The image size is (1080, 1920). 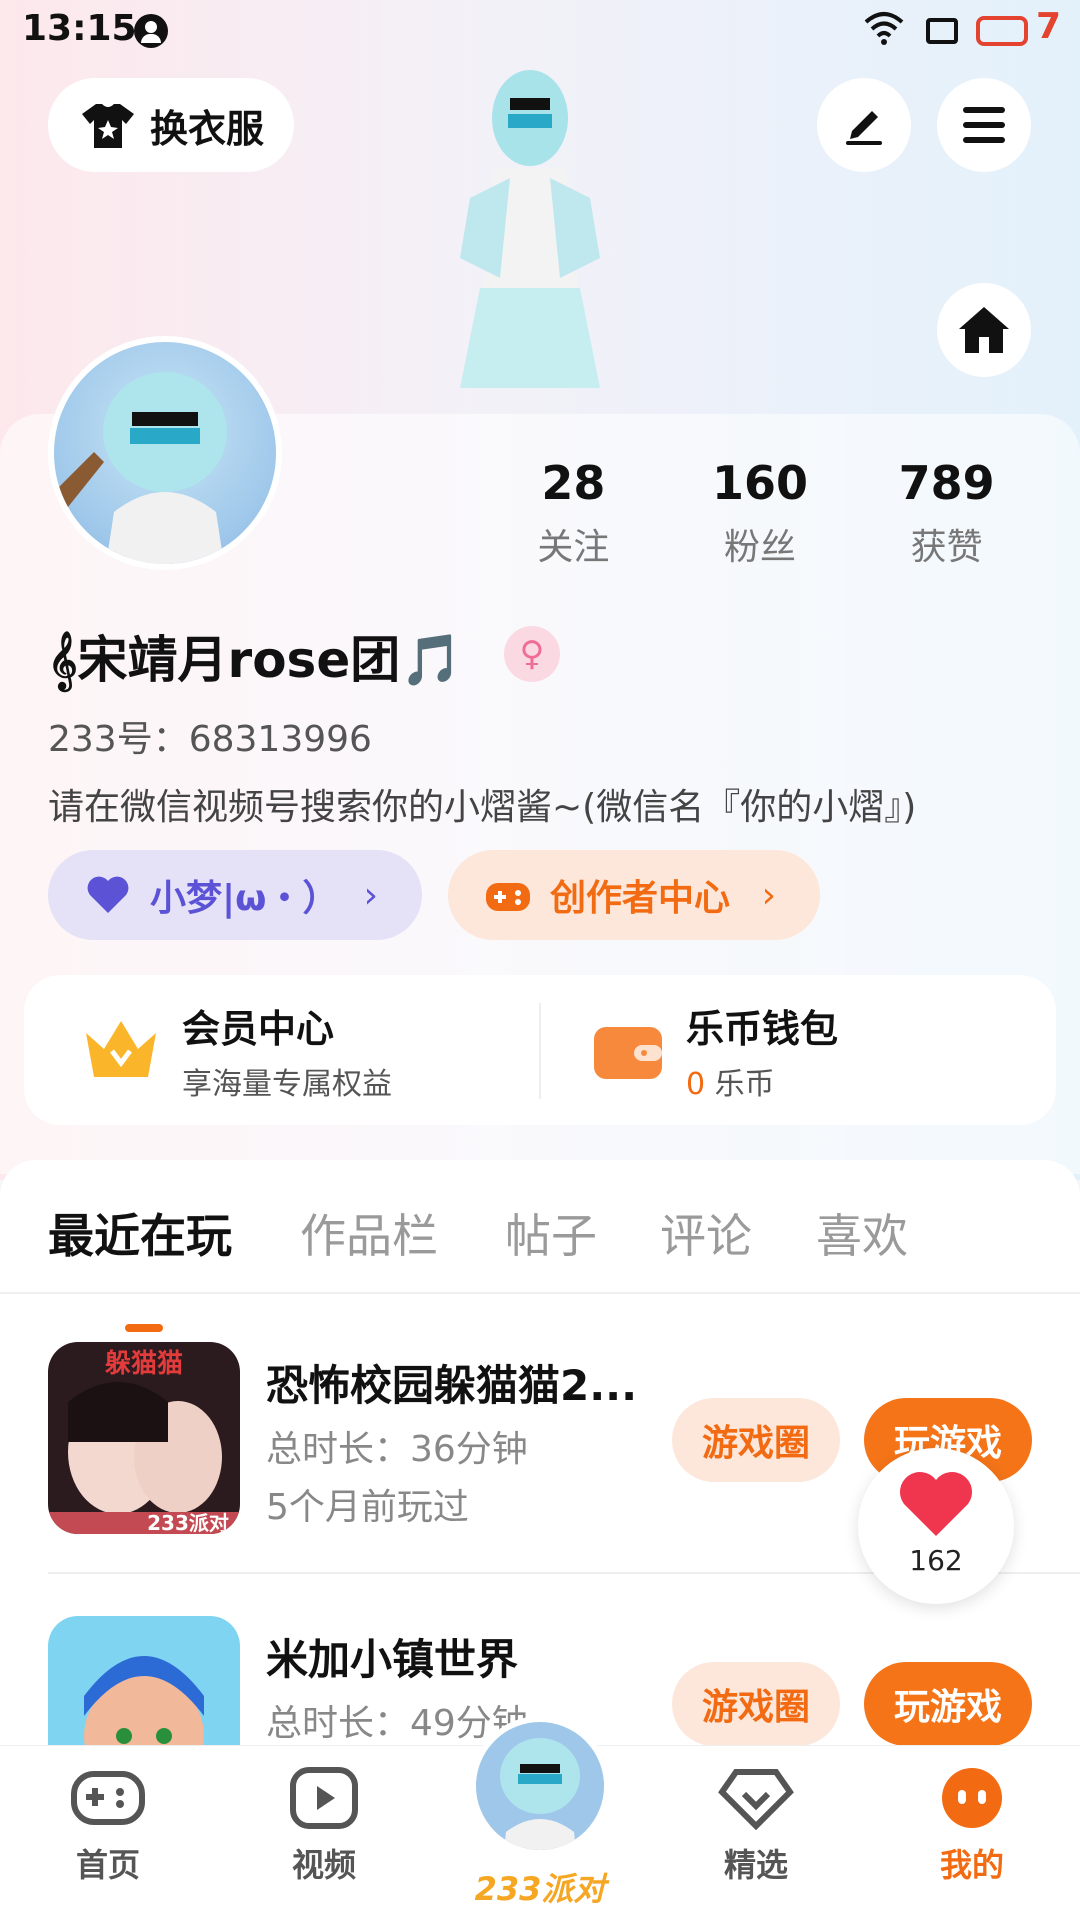 What do you see at coordinates (971, 1865) in the screenshot?
I see `nav-mine-label: 我的` at bounding box center [971, 1865].